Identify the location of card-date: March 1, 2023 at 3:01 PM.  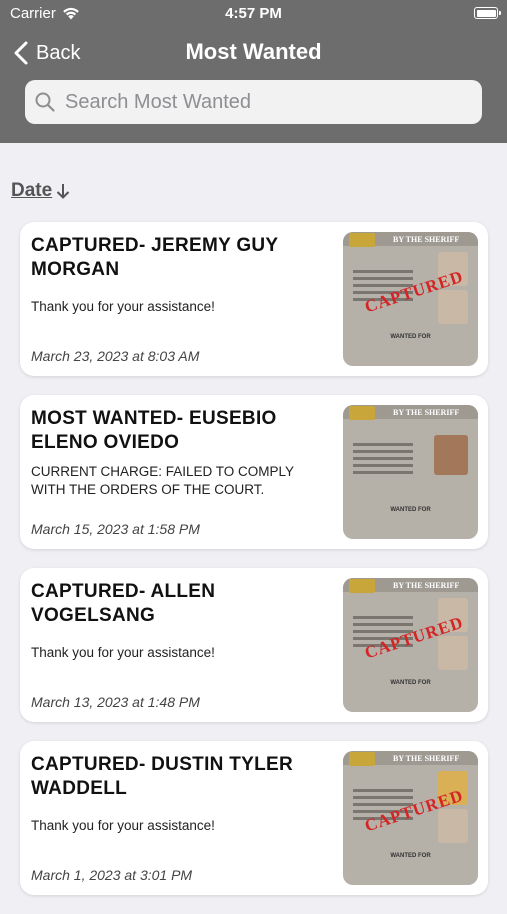
(112, 875).